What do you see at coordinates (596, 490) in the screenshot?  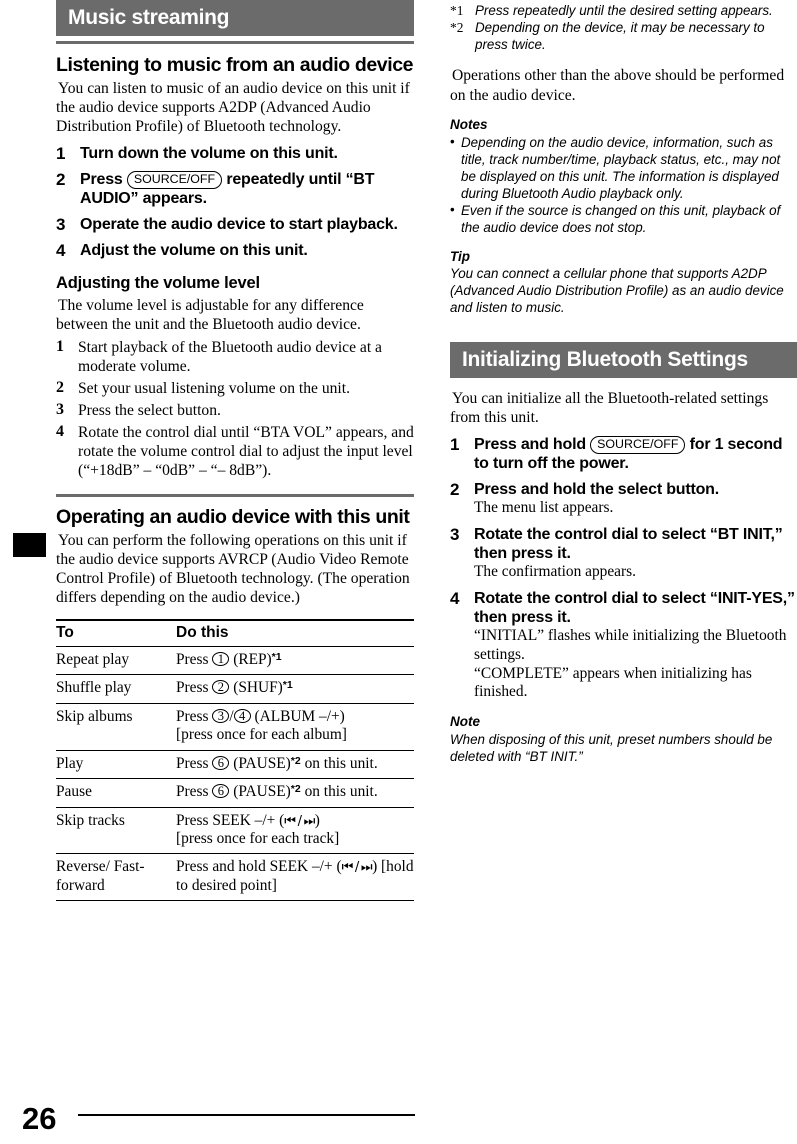 I see `step-text: Press and hold the select button.` at bounding box center [596, 490].